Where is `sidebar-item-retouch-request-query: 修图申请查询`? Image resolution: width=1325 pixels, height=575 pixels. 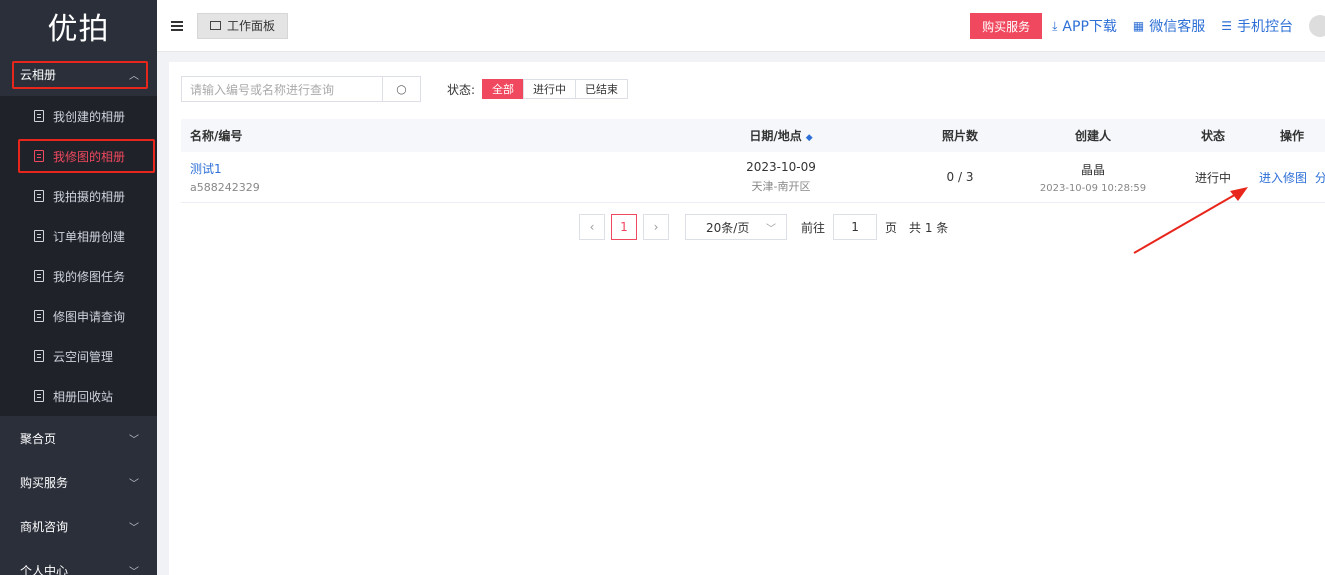
sidebar-item-retouch-request-query: 修图申请查询 is located at coordinates (78, 316).